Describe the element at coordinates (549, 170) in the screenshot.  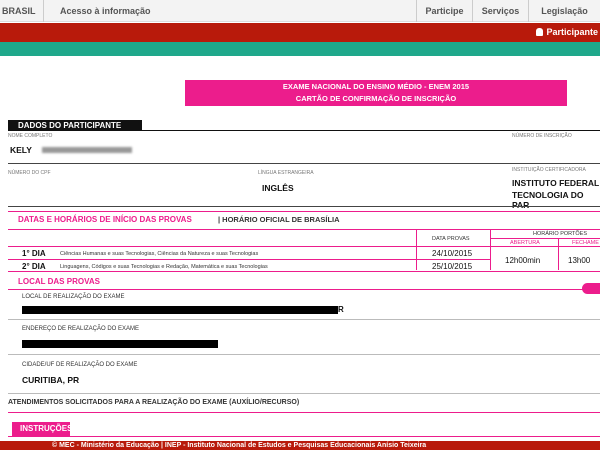
I see `instituicao-label: INSTITUIÇÃO CERTIFICADORA` at that location.